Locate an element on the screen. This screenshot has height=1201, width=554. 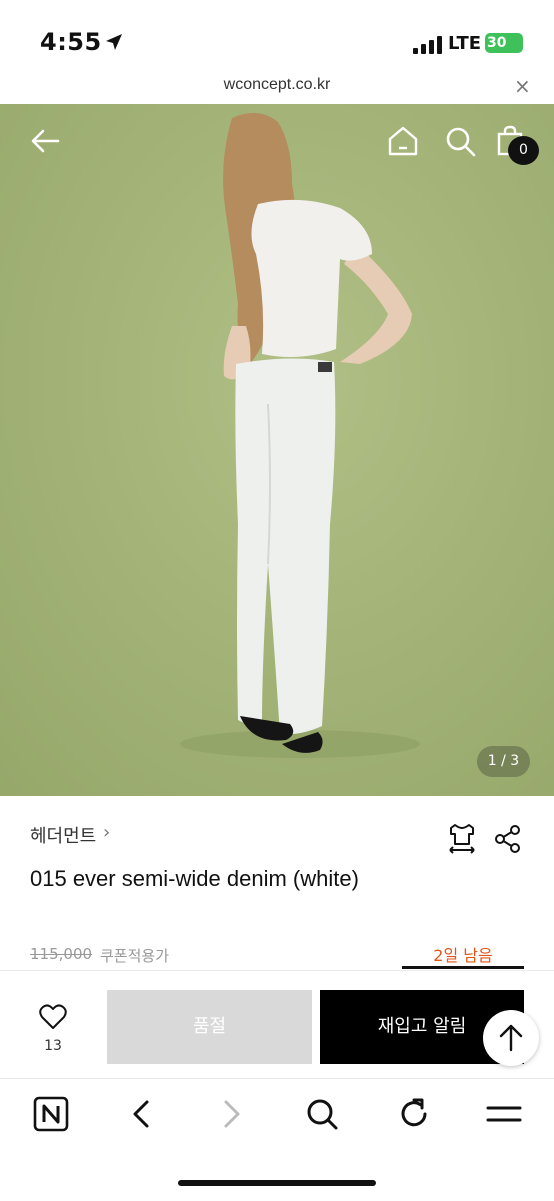
chevron-right-icon: › is located at coordinates (106, 832).